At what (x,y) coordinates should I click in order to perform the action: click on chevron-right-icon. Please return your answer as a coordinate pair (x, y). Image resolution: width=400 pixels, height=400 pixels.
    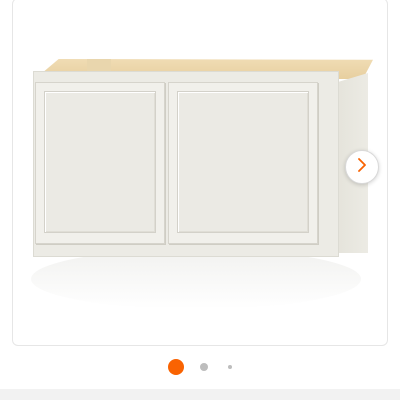
    Looking at the image, I should click on (362, 167).